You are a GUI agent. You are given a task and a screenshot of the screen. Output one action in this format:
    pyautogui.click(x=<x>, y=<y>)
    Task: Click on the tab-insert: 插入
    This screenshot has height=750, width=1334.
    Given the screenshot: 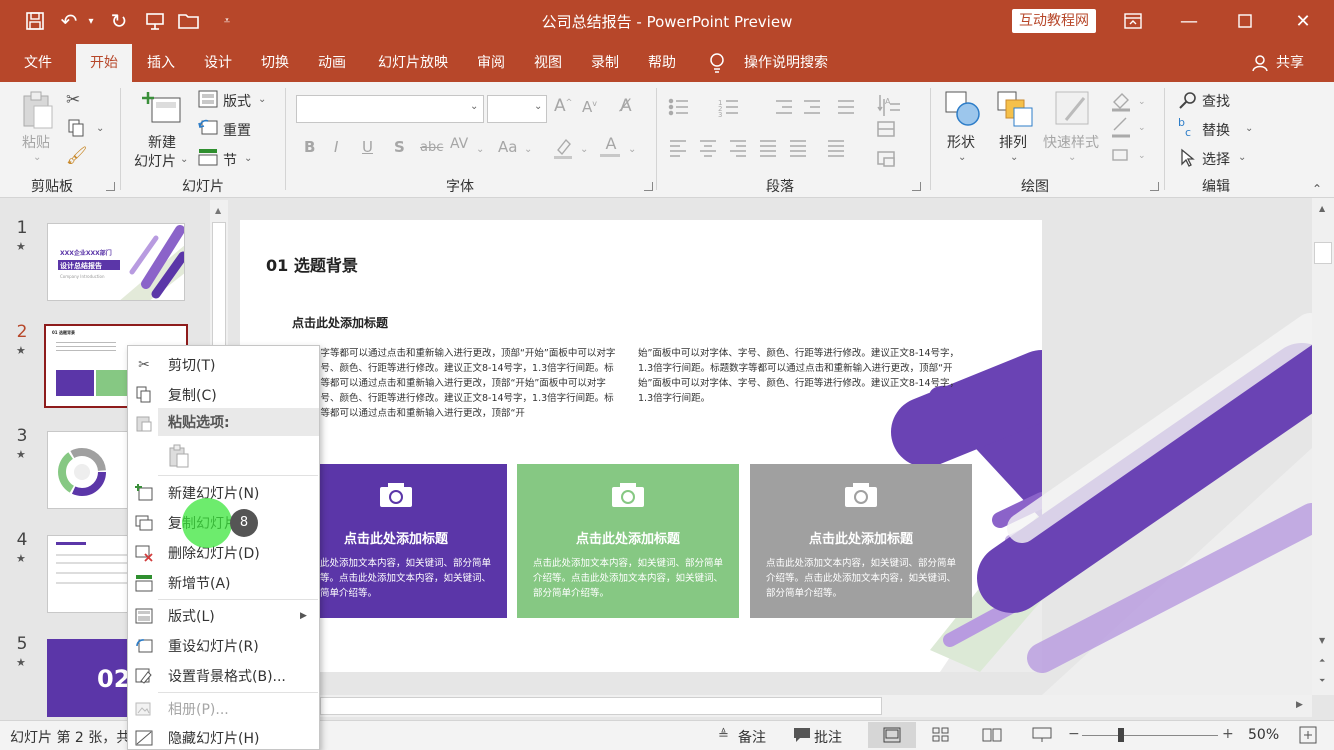 What is the action you would take?
    pyautogui.click(x=161, y=63)
    